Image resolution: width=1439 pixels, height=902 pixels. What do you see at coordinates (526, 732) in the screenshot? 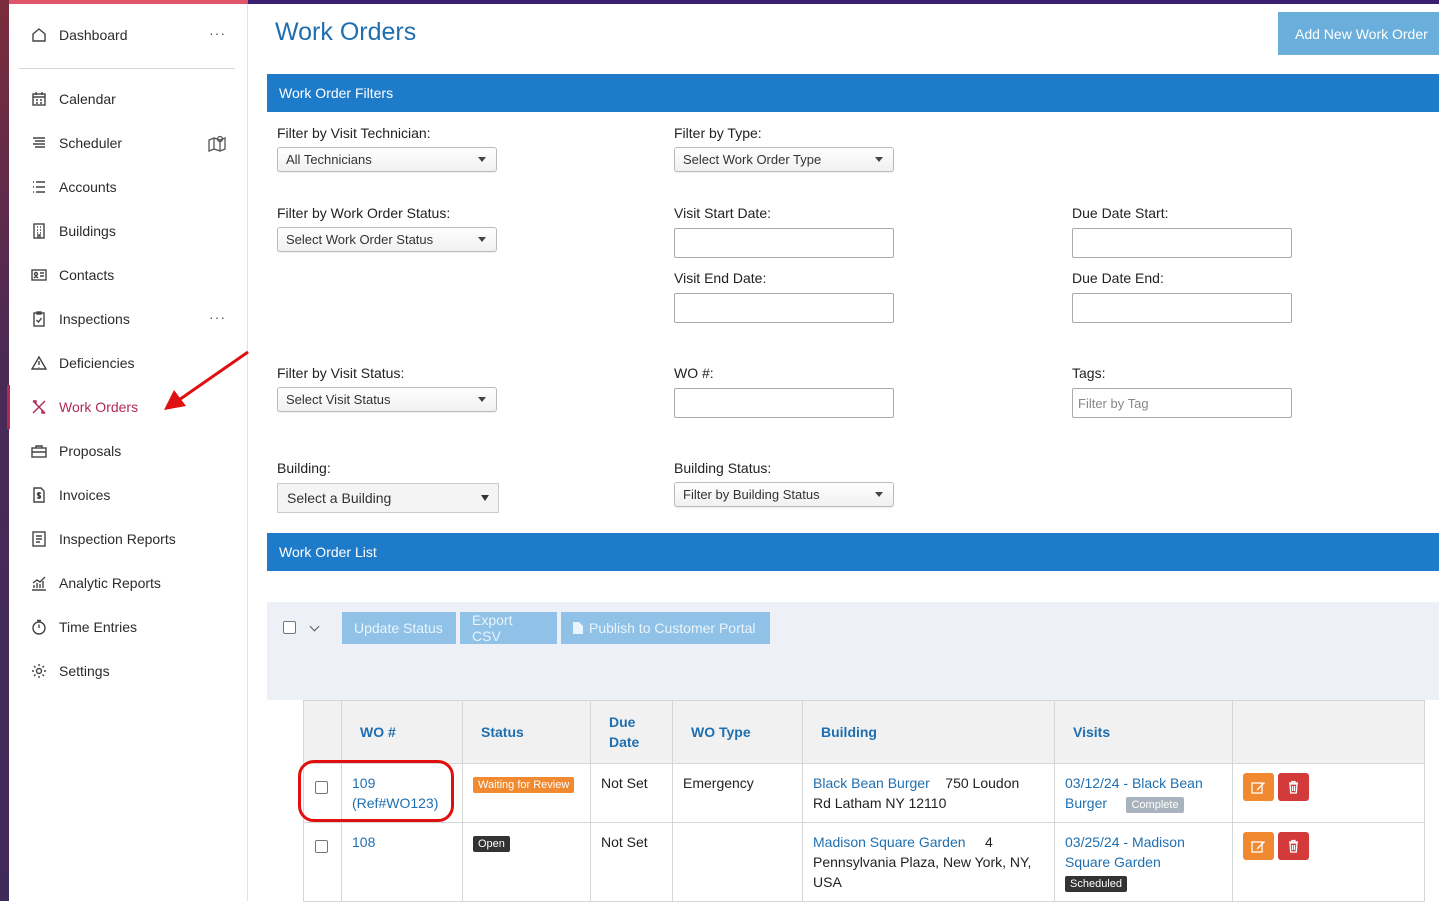
I see `column-header-status: Status` at bounding box center [526, 732].